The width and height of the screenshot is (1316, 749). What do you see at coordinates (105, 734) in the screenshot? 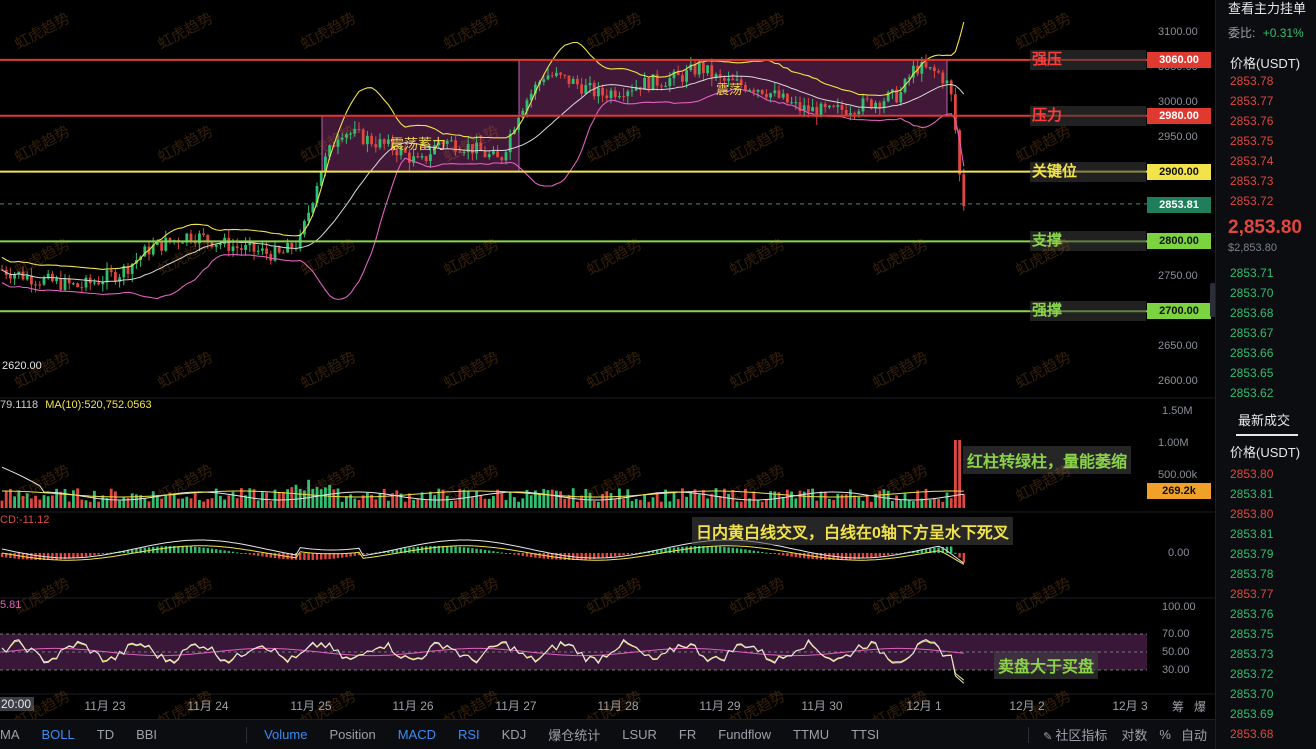
I see `tab-td: TD` at bounding box center [105, 734].